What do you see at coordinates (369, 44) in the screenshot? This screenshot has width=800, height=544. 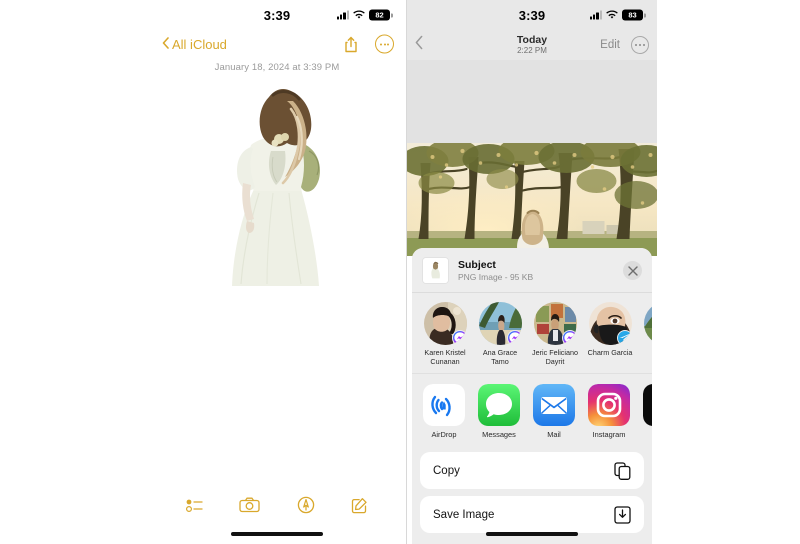 I see `left-nav-actions` at bounding box center [369, 44].